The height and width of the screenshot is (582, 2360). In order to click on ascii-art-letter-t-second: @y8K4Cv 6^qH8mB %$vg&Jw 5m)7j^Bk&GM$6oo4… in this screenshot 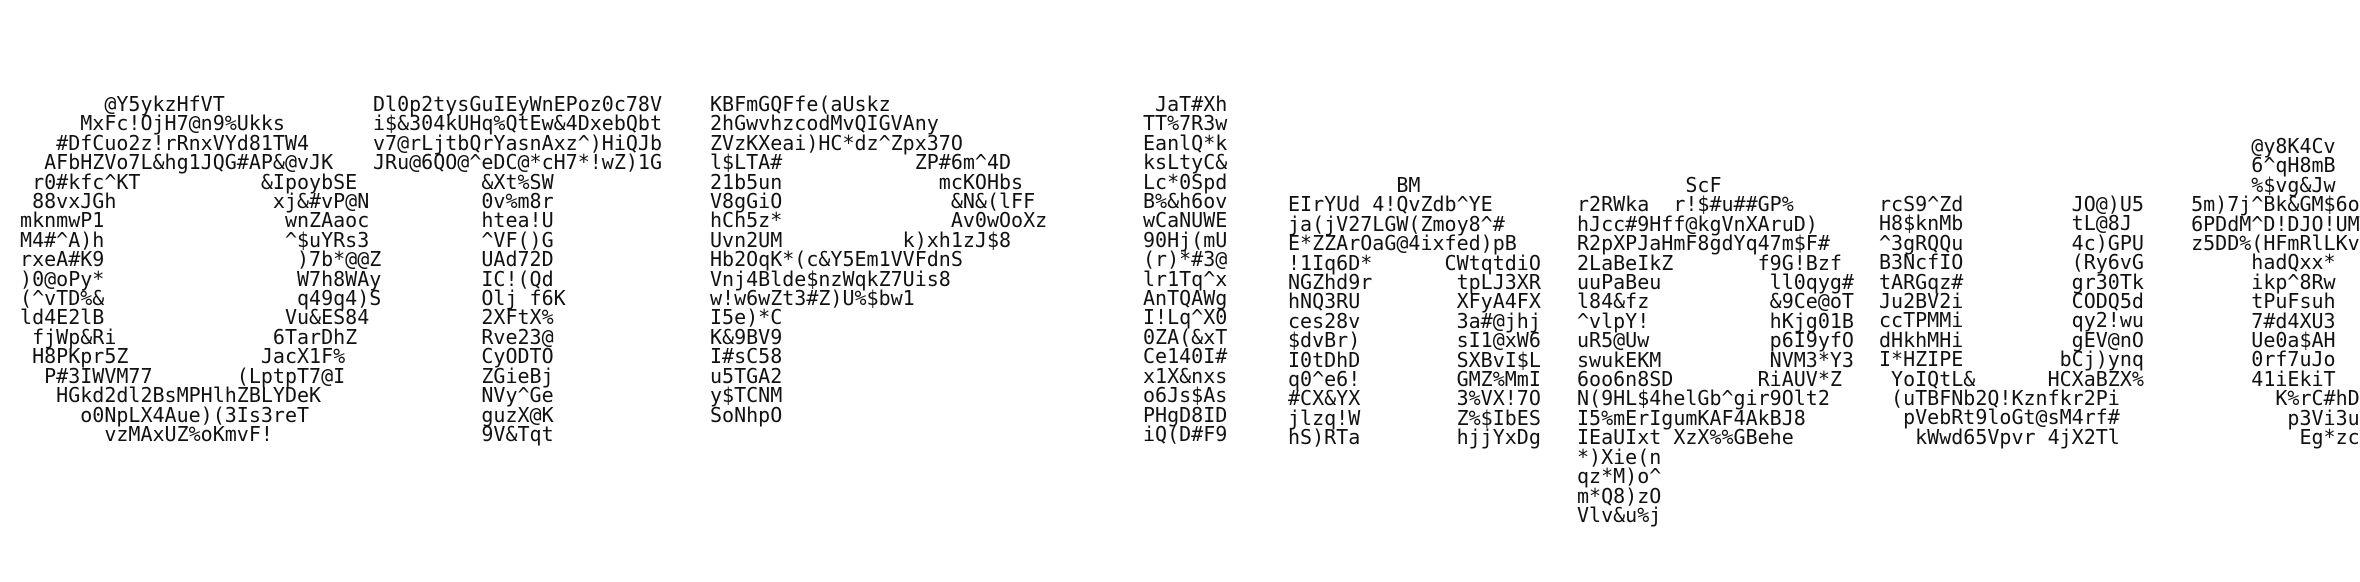, I will do `click(2275, 292)`.